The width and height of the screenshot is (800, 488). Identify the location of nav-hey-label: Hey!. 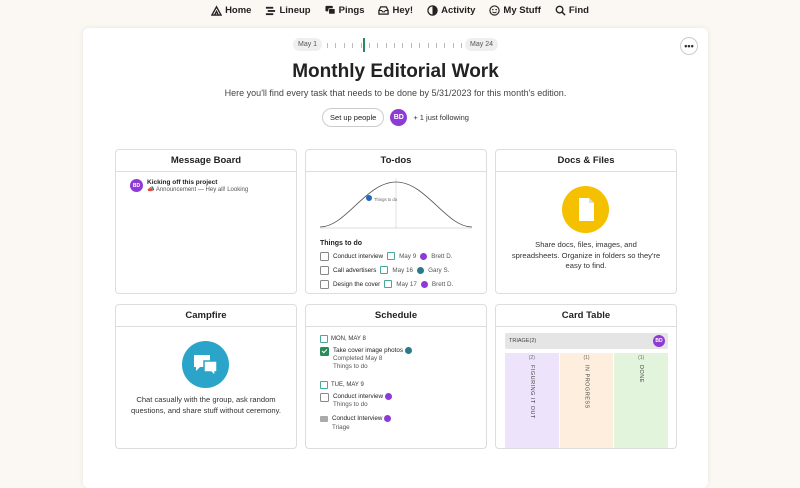
(403, 10).